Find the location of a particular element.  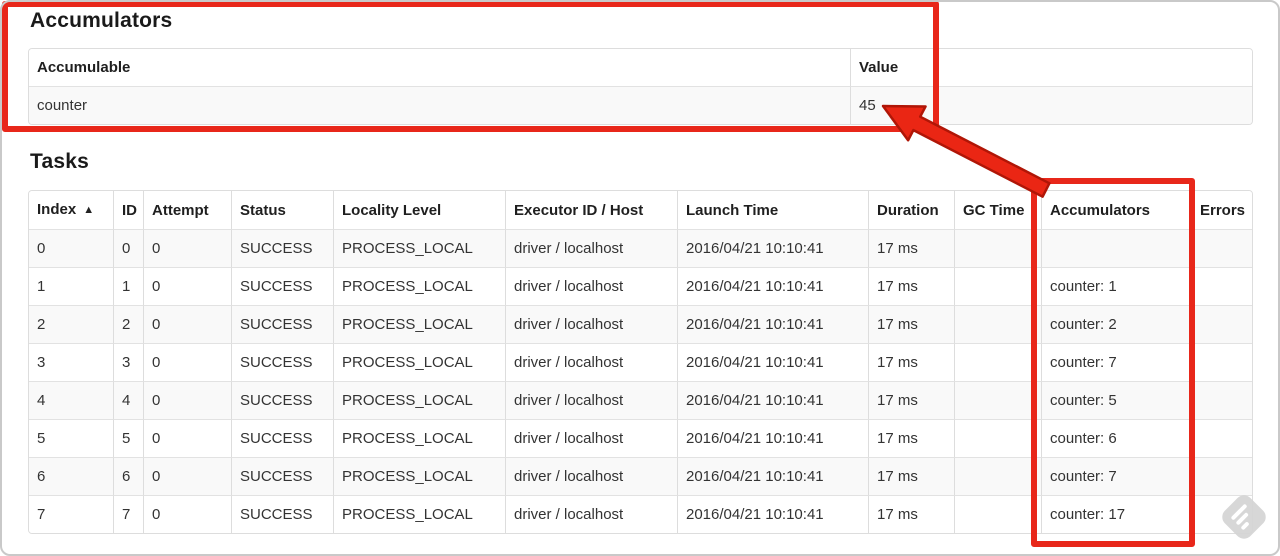

col-header-errors: Errors is located at coordinates (1221, 210).